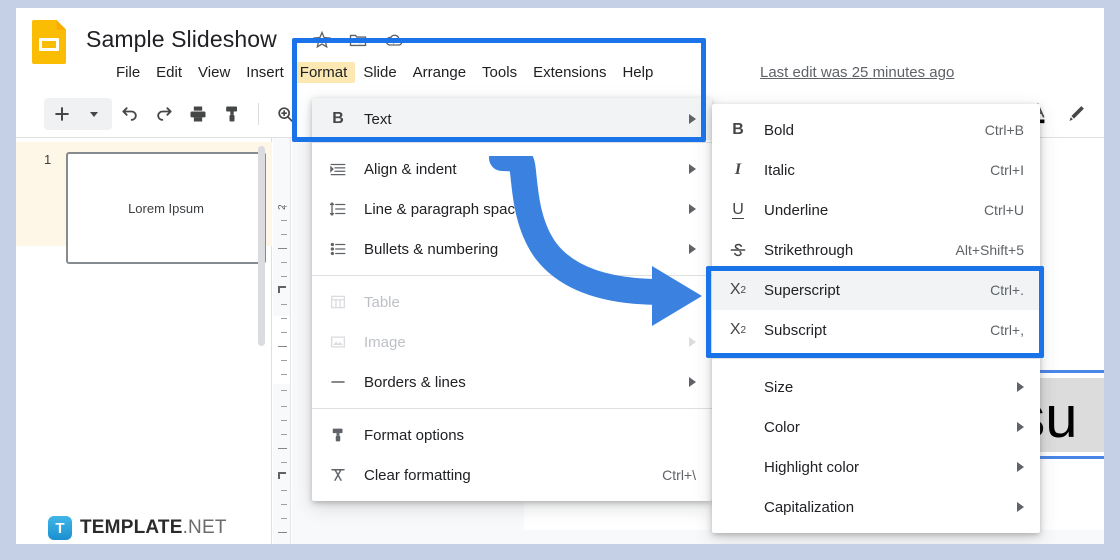 The height and width of the screenshot is (560, 1120). What do you see at coordinates (1007, 170) in the screenshot?
I see `menu-item-shortcut: Ctrl+I` at bounding box center [1007, 170].